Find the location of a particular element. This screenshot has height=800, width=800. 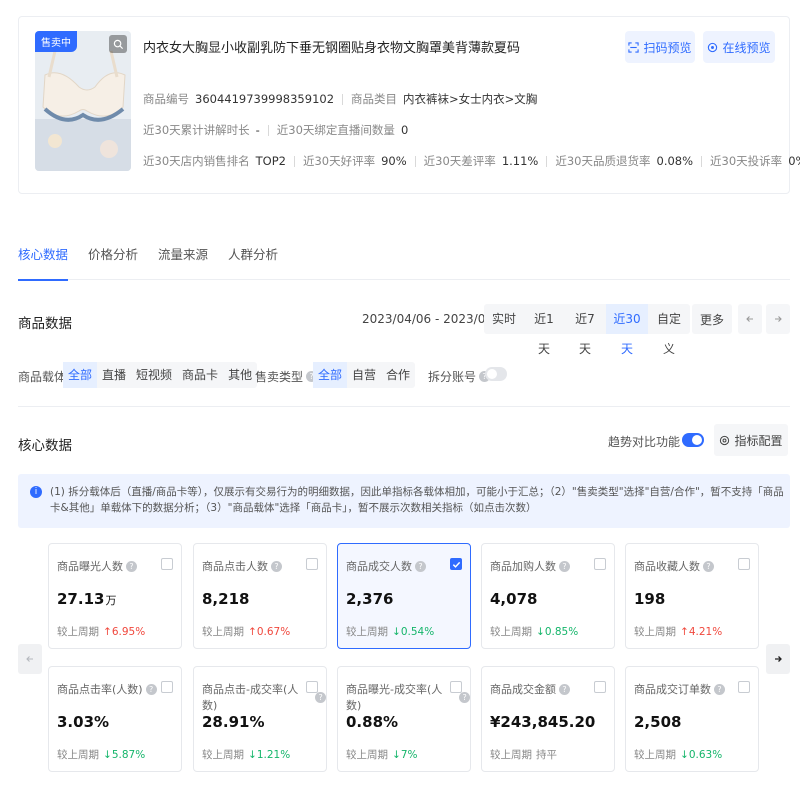

carrier-all: 全部 is located at coordinates (80, 375).